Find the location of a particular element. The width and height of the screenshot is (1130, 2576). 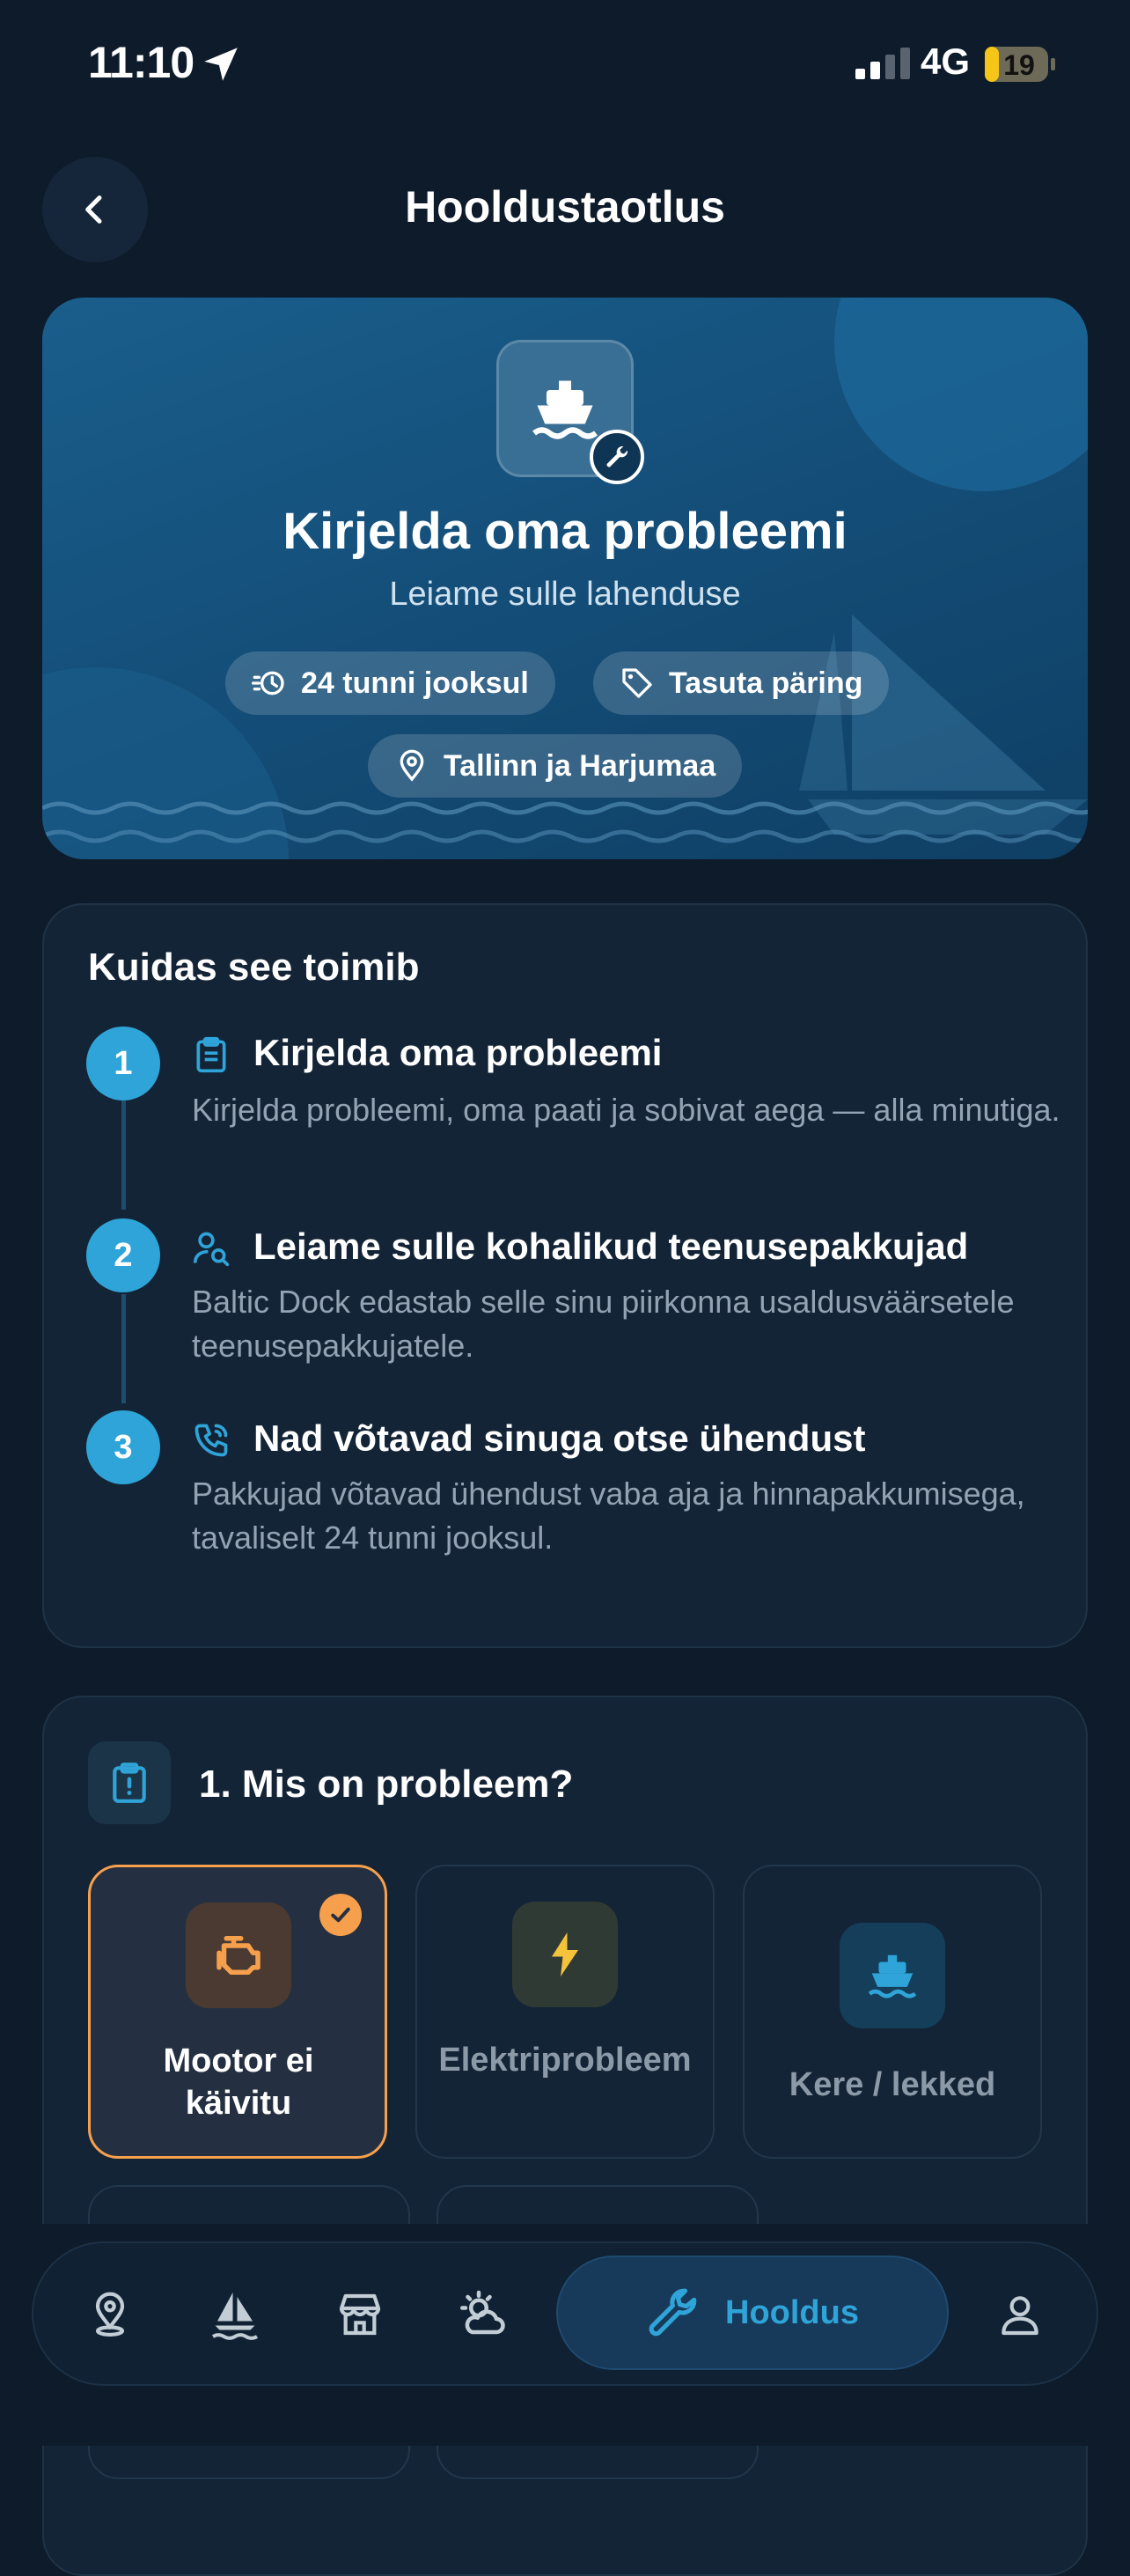

problem-title: 1. Mis on probleem? is located at coordinates (386, 1785).